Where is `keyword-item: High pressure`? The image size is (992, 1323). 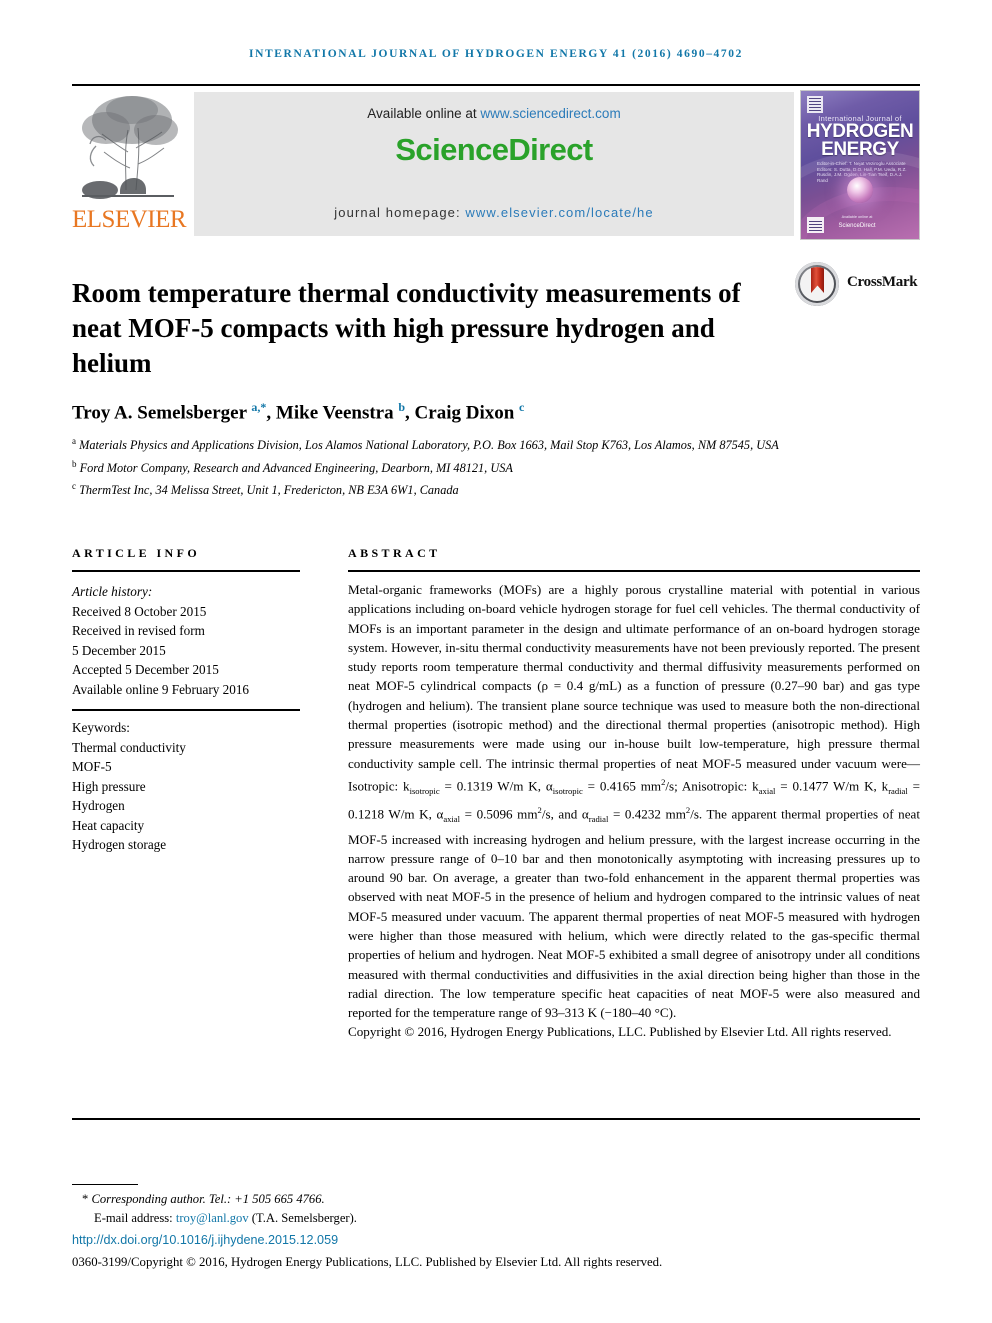
keyword-item: High pressure is located at coordinates (109, 786).